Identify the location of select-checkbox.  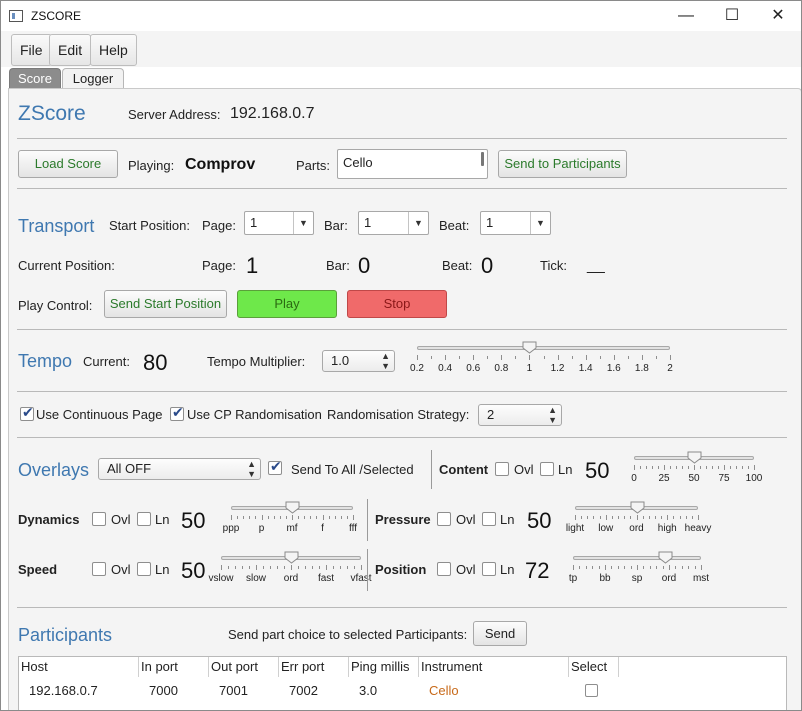
(591, 690).